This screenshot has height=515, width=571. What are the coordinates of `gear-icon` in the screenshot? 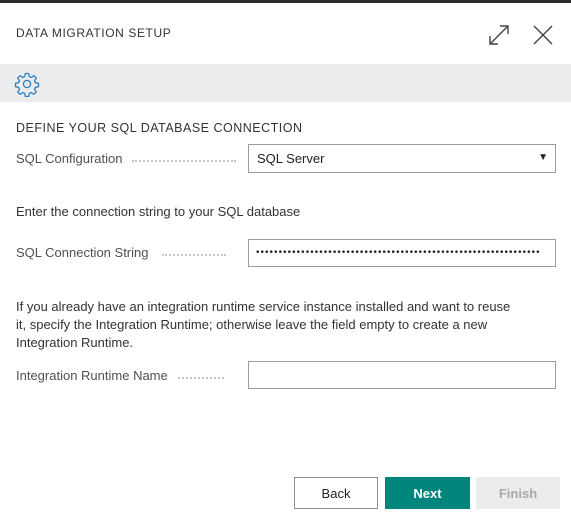 It's located at (27, 84).